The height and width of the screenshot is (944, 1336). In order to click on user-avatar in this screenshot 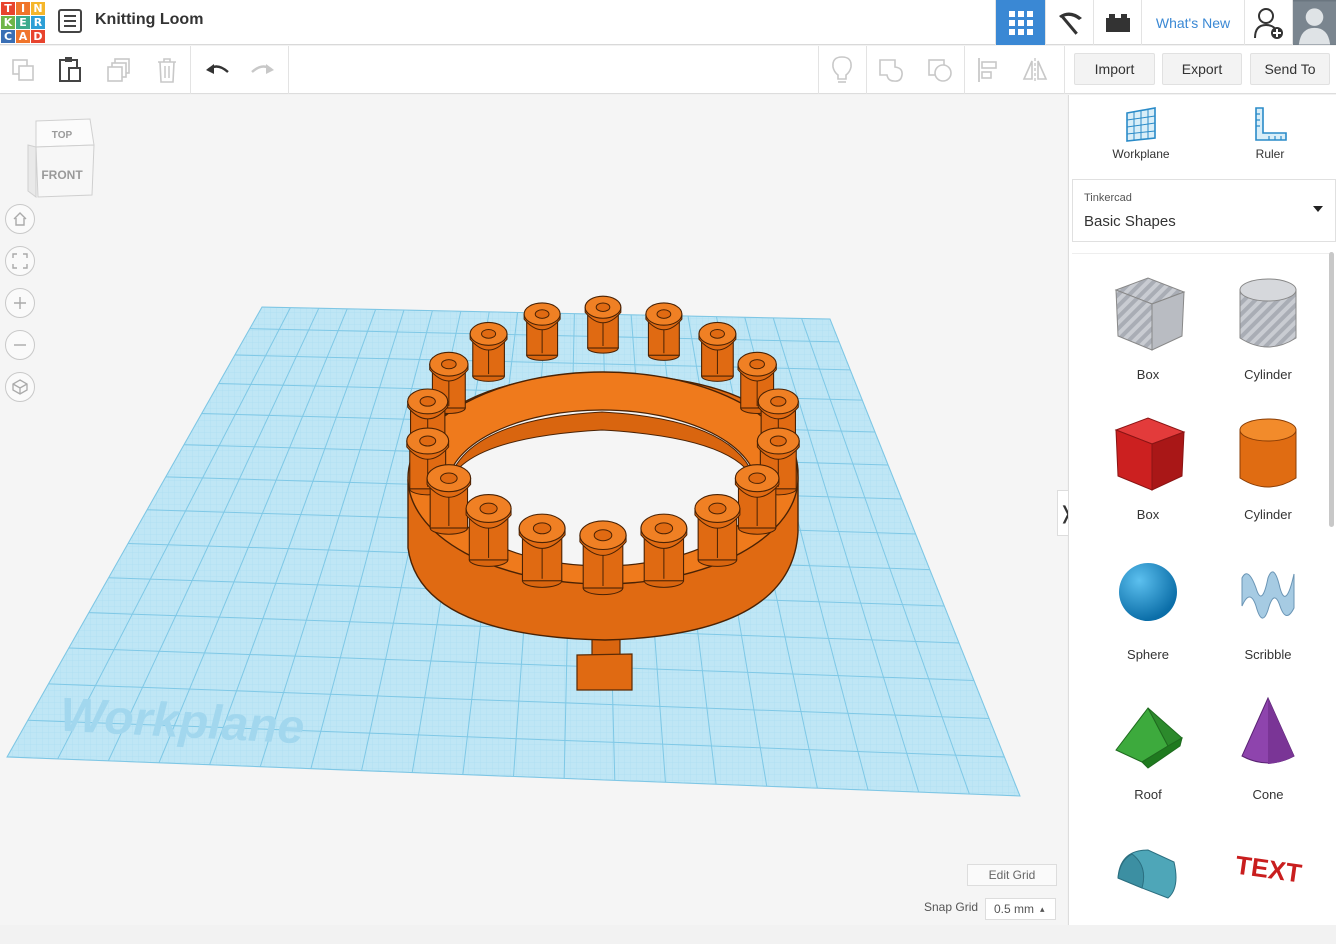, I will do `click(1314, 22)`.